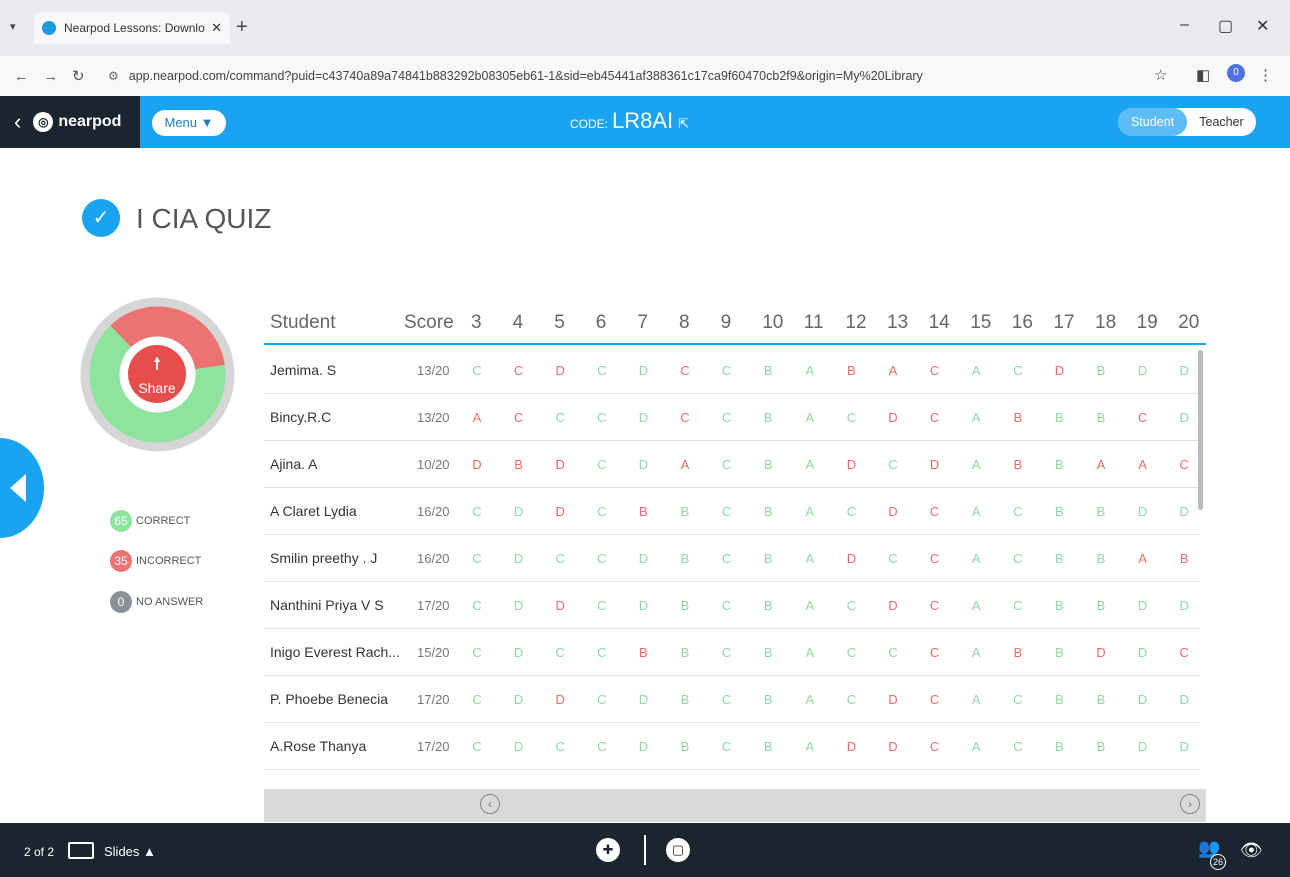 The height and width of the screenshot is (877, 1290). What do you see at coordinates (980, 323) in the screenshot?
I see `question-column-header: 15` at bounding box center [980, 323].